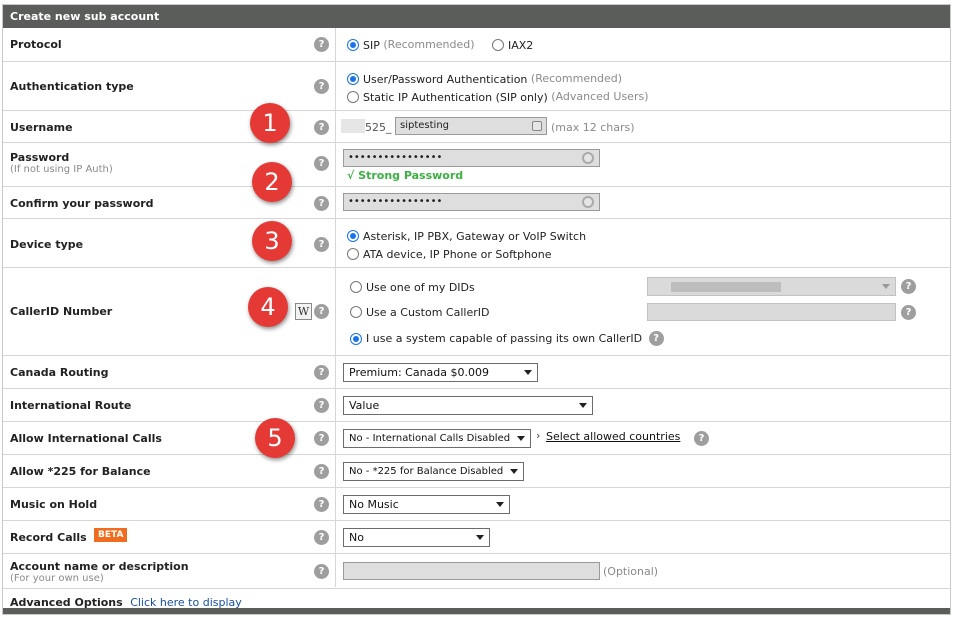 The height and width of the screenshot is (619, 954). What do you see at coordinates (468, 405) in the screenshot?
I see `international-route-select: Value` at bounding box center [468, 405].